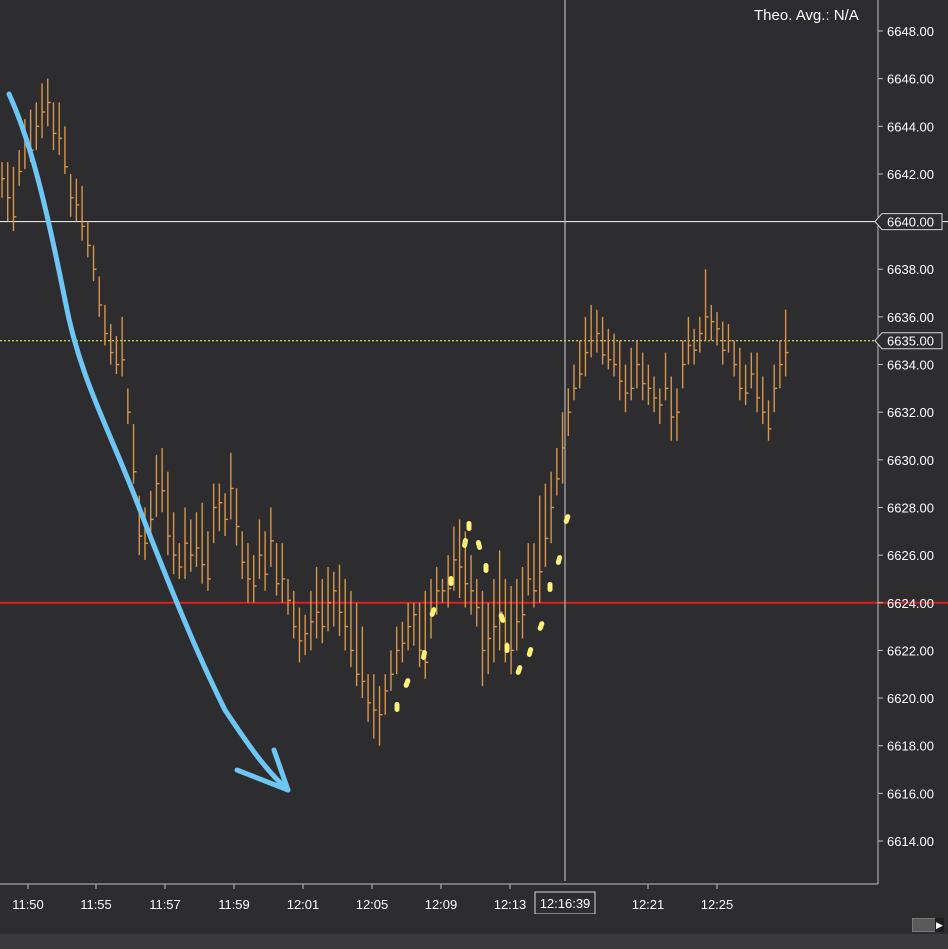 This screenshot has height=949, width=948. I want to click on crosshair-price-marker-text: 6640.00, so click(910, 222).